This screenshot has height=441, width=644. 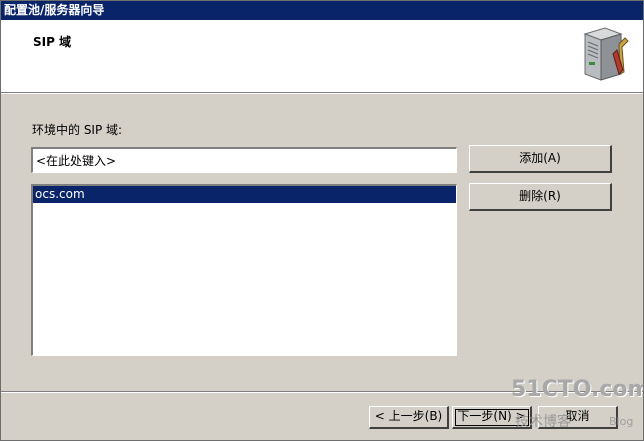 I want to click on window-title: 配置池/服务器向导, so click(x=54, y=10).